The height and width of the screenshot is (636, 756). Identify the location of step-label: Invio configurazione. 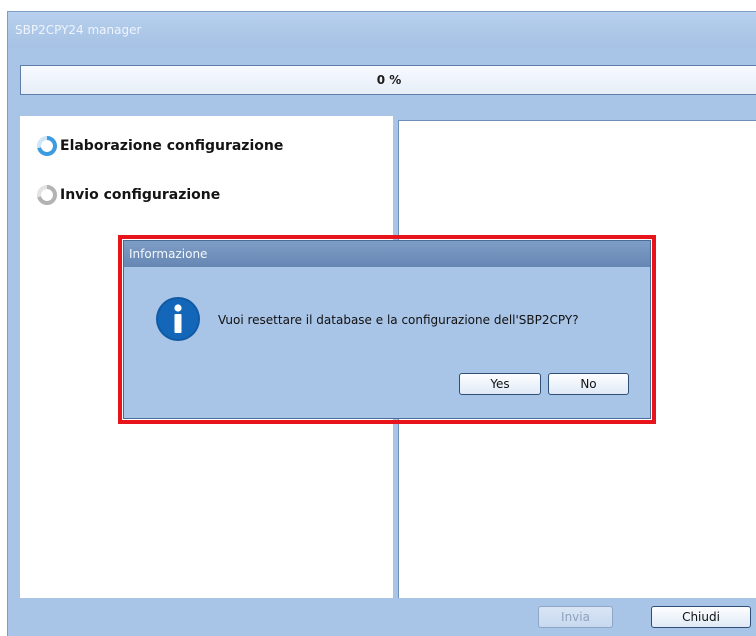
(140, 195).